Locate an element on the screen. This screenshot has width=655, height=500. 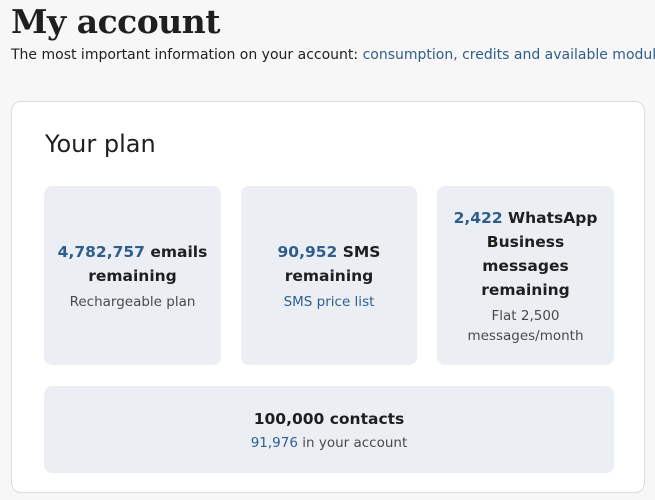
sms-price-list-link: SMS price list is located at coordinates (329, 302).